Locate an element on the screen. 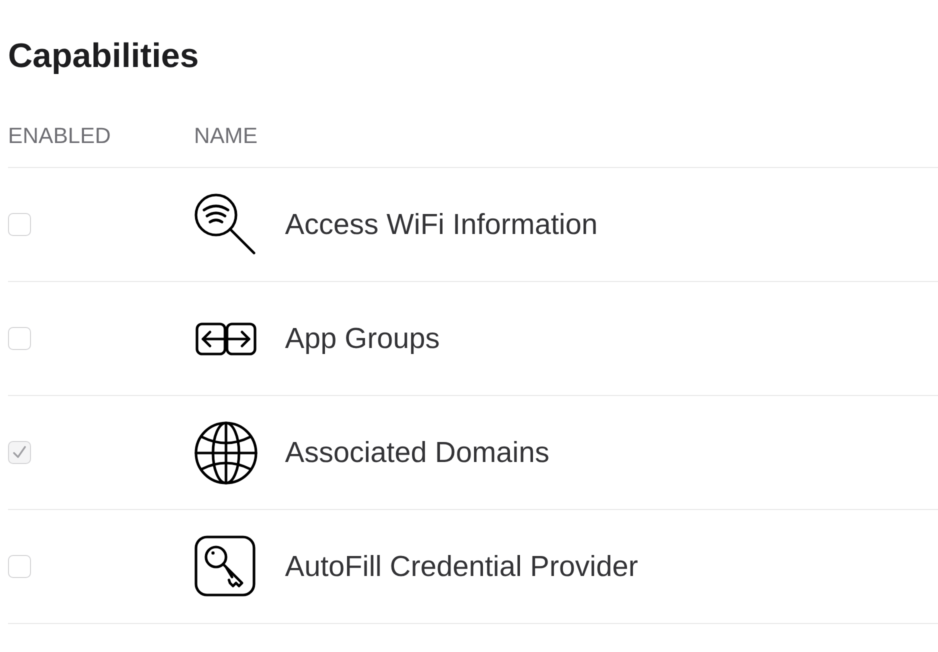 The image size is (938, 652). capability-name: Associated Domains is located at coordinates (417, 453).